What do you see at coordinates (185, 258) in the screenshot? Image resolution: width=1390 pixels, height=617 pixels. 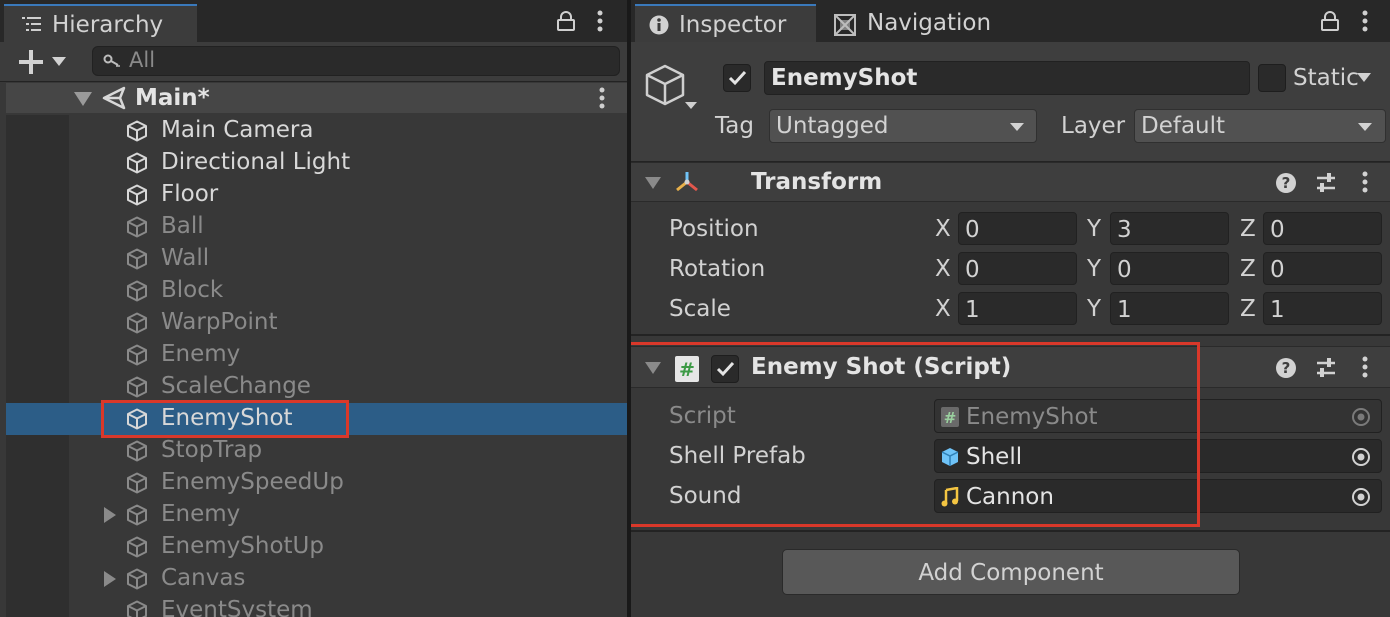 I see `hierarchy-item-label: Wall` at bounding box center [185, 258].